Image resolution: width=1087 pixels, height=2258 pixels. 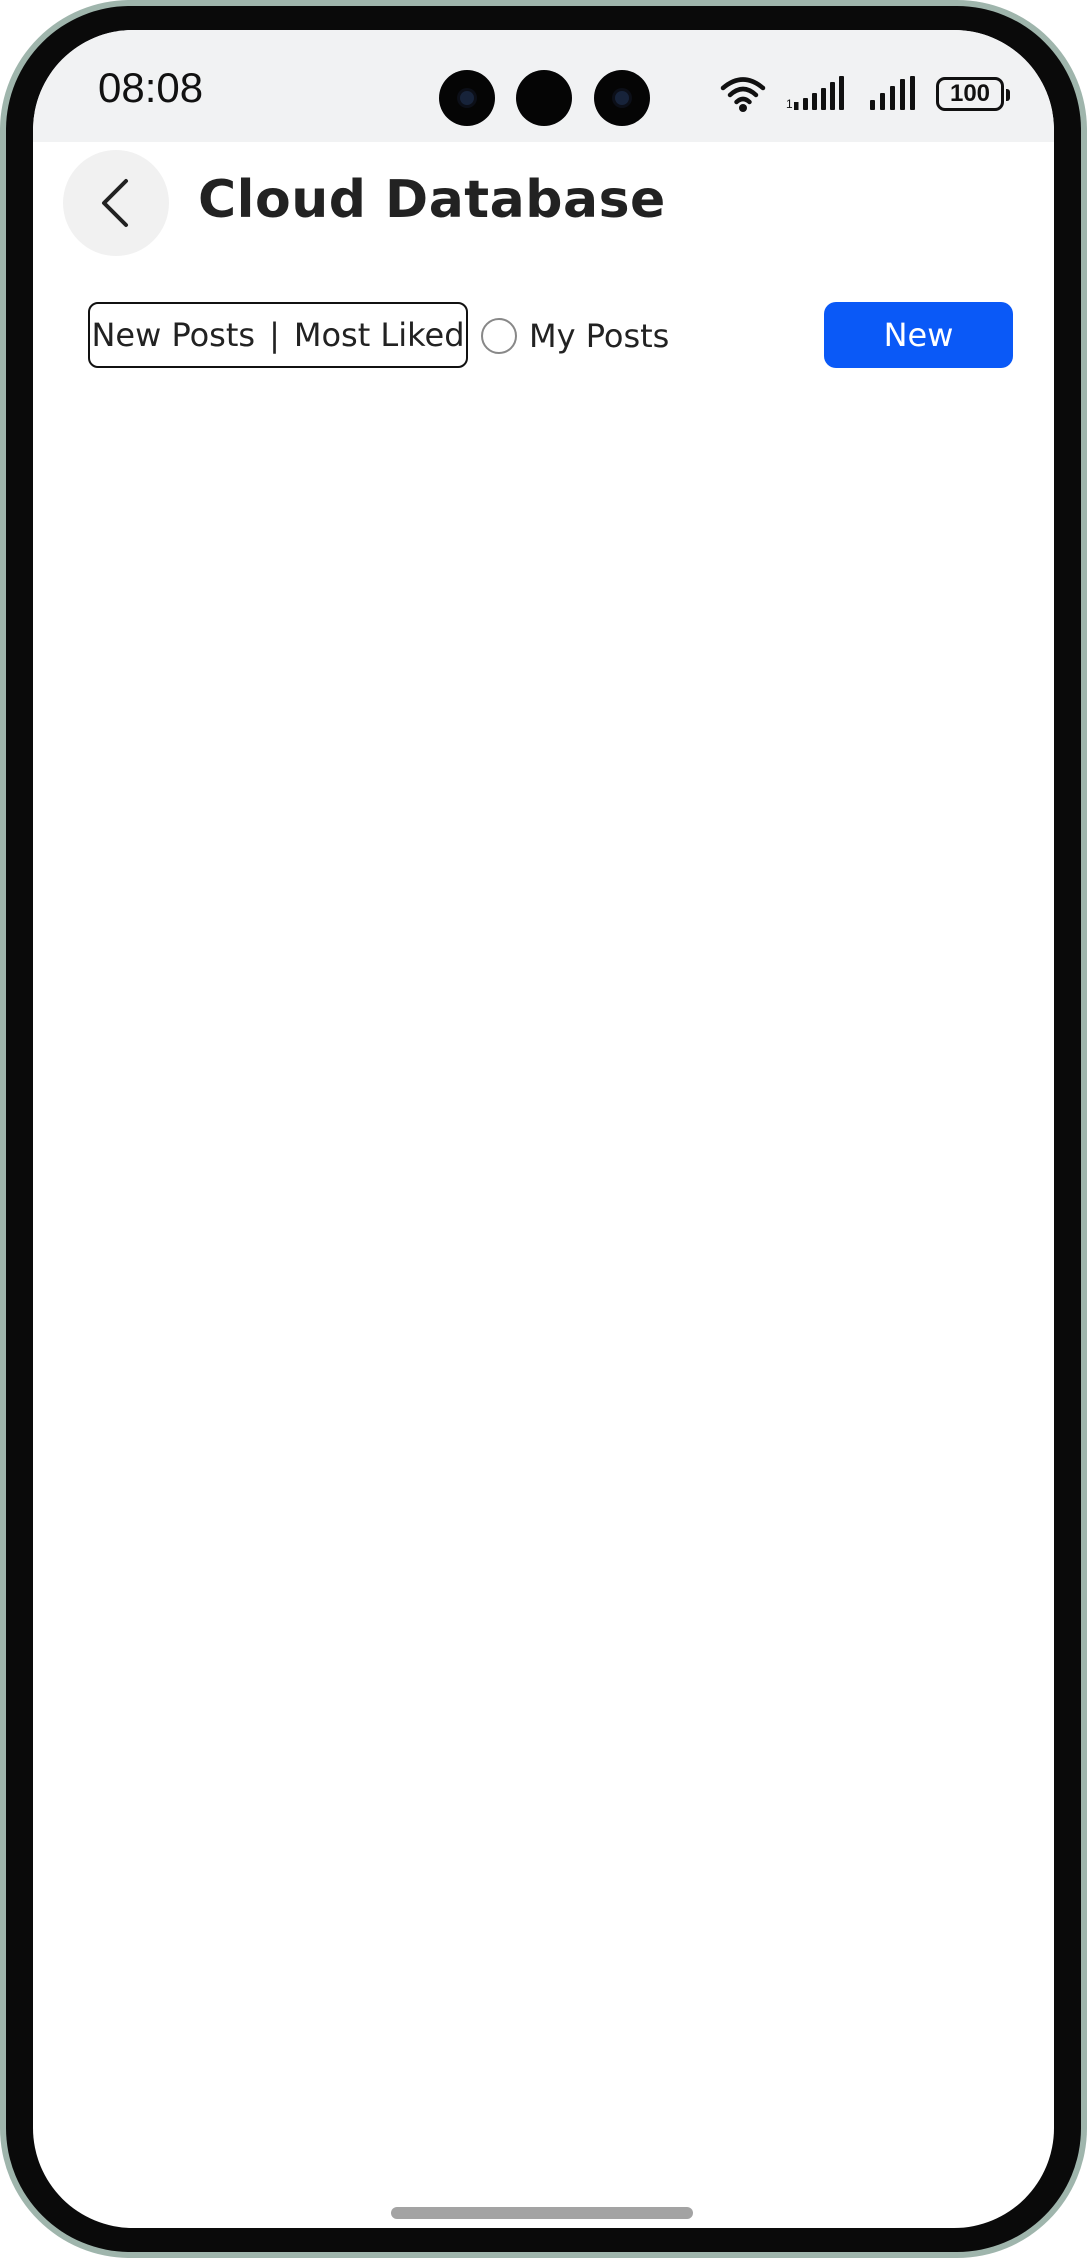 I want to click on back-button, so click(x=116, y=203).